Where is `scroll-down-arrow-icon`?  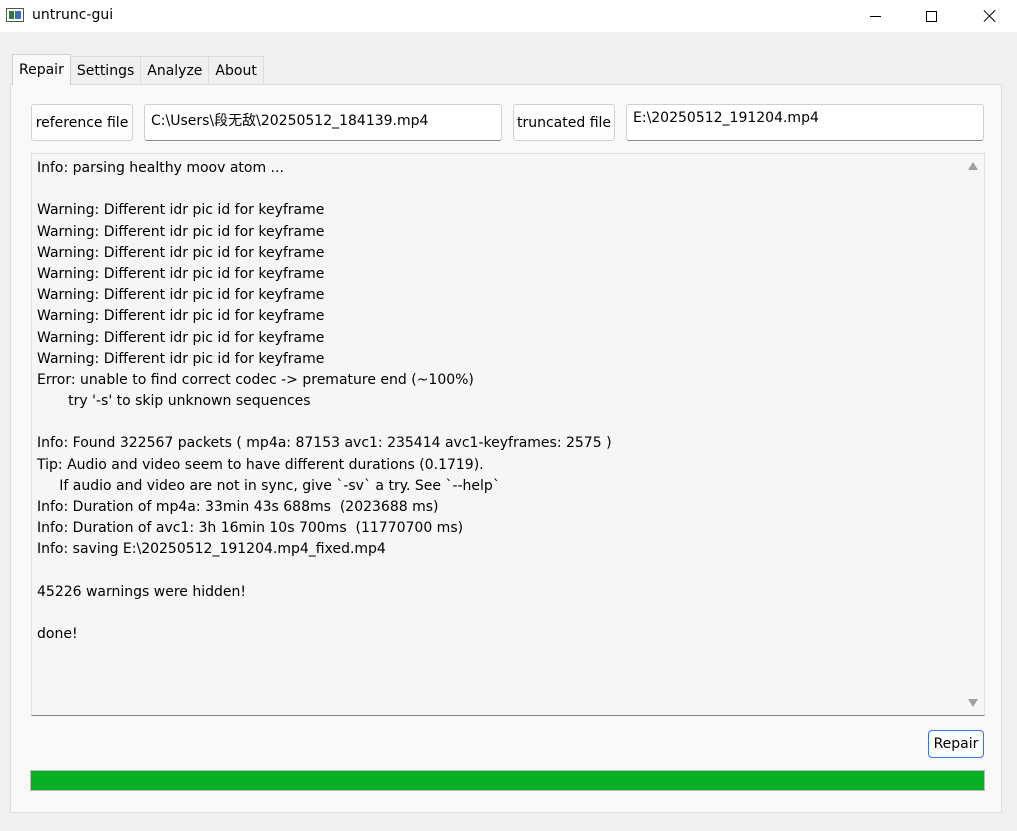 scroll-down-arrow-icon is located at coordinates (973, 703).